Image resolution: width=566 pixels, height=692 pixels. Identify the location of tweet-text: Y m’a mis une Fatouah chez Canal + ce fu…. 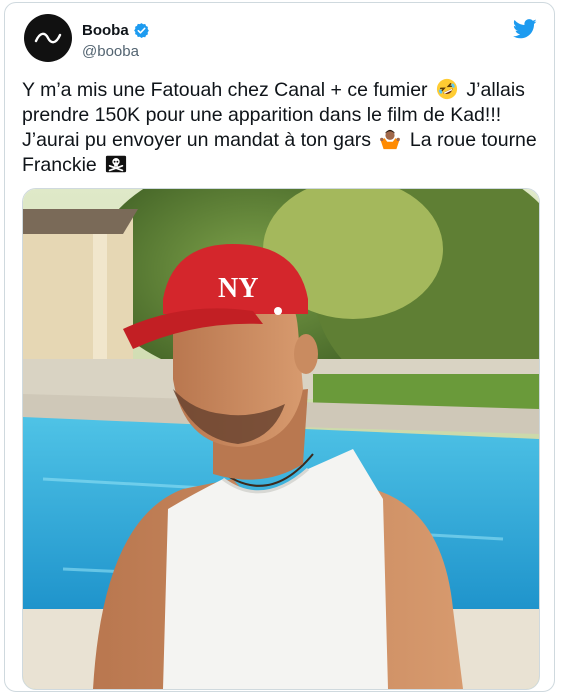
(282, 128).